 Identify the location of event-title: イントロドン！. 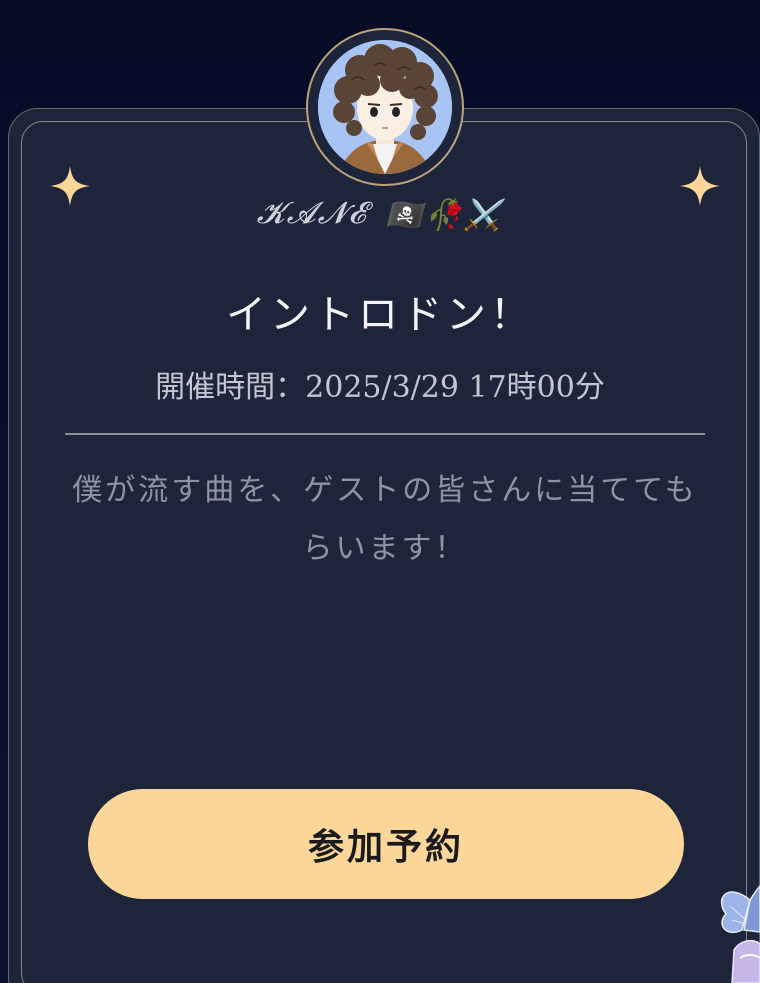
(380, 315).